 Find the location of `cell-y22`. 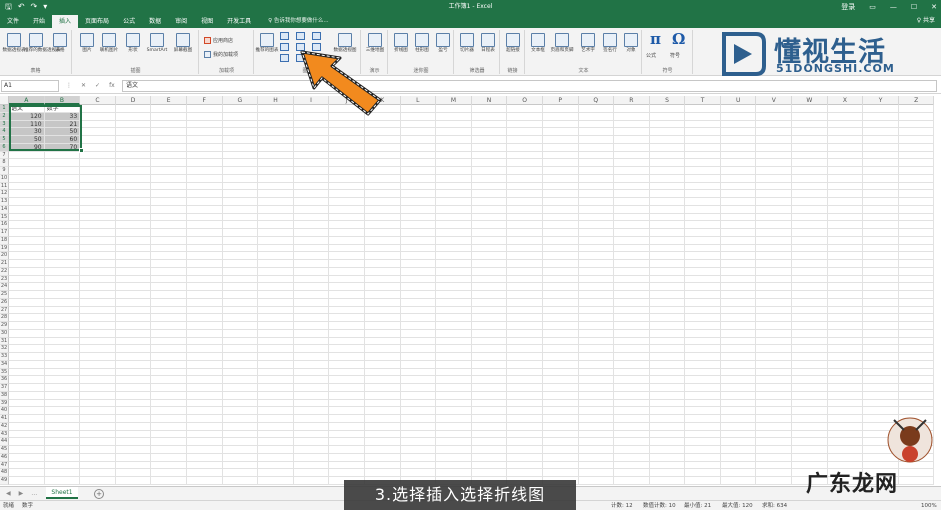

cell-y22 is located at coordinates (881, 271).